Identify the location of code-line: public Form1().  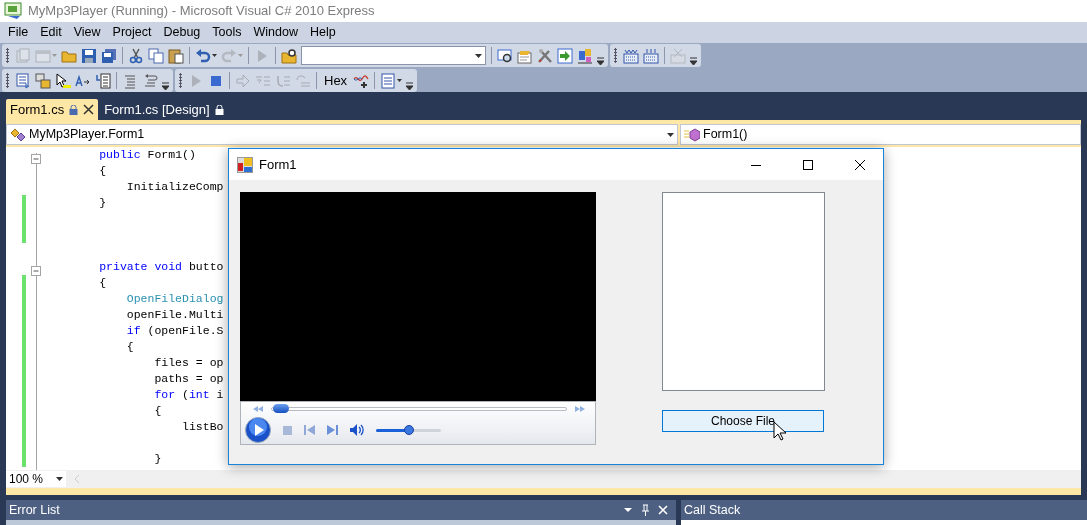
(147, 155).